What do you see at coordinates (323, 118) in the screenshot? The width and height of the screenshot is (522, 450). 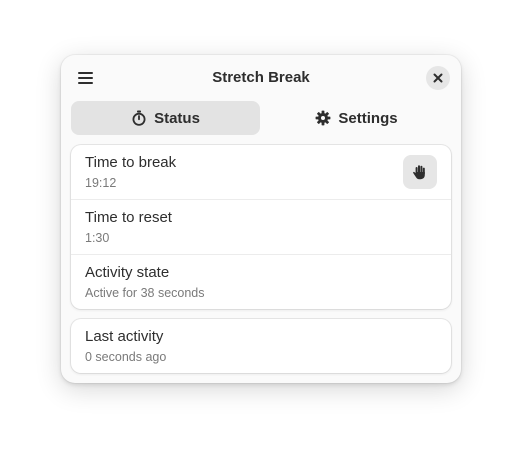 I see `gear-icon` at bounding box center [323, 118].